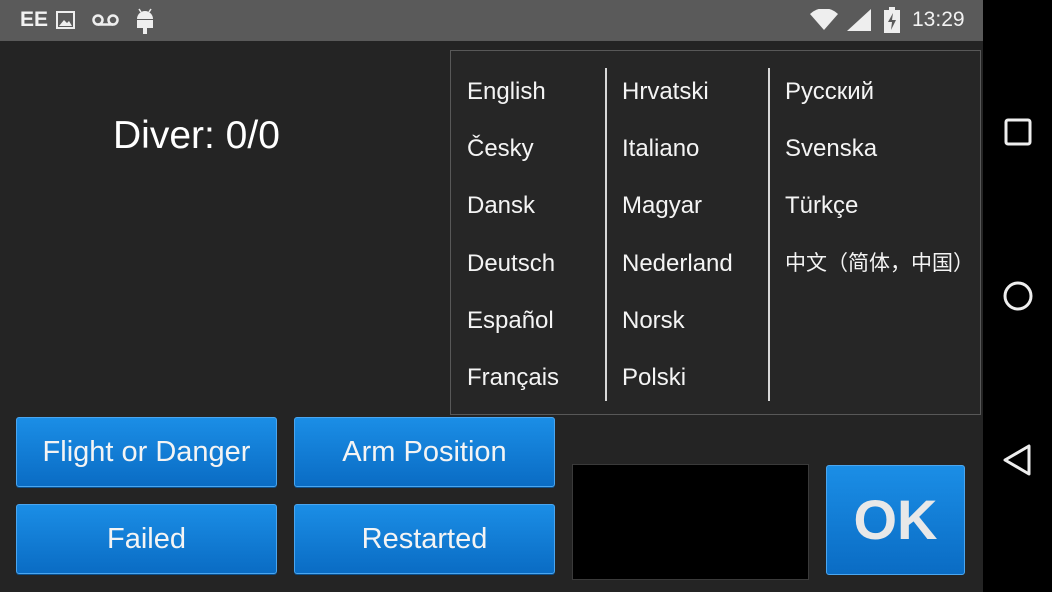 The height and width of the screenshot is (592, 1052). I want to click on failed-label: Failed, so click(146, 539).